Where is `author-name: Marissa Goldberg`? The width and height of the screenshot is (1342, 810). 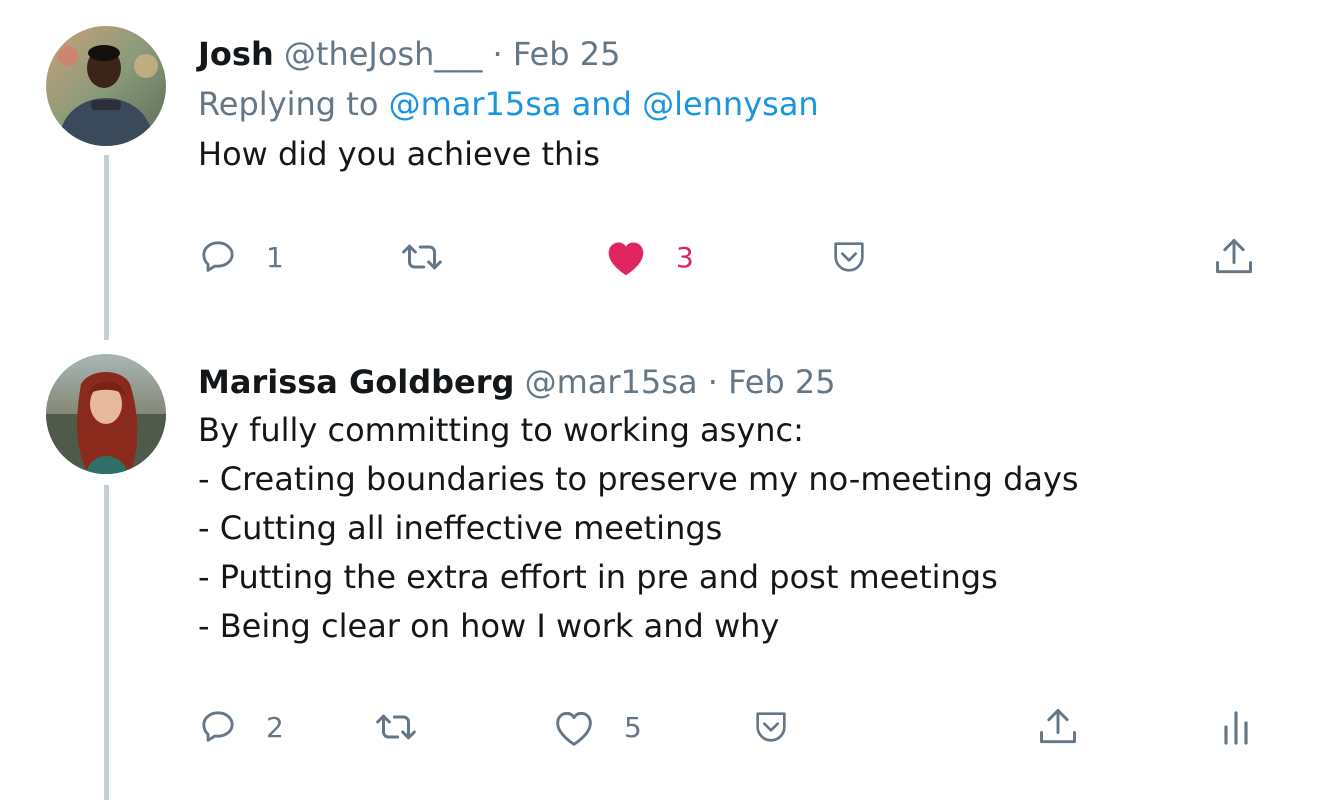
author-name: Marissa Goldberg is located at coordinates (356, 382).